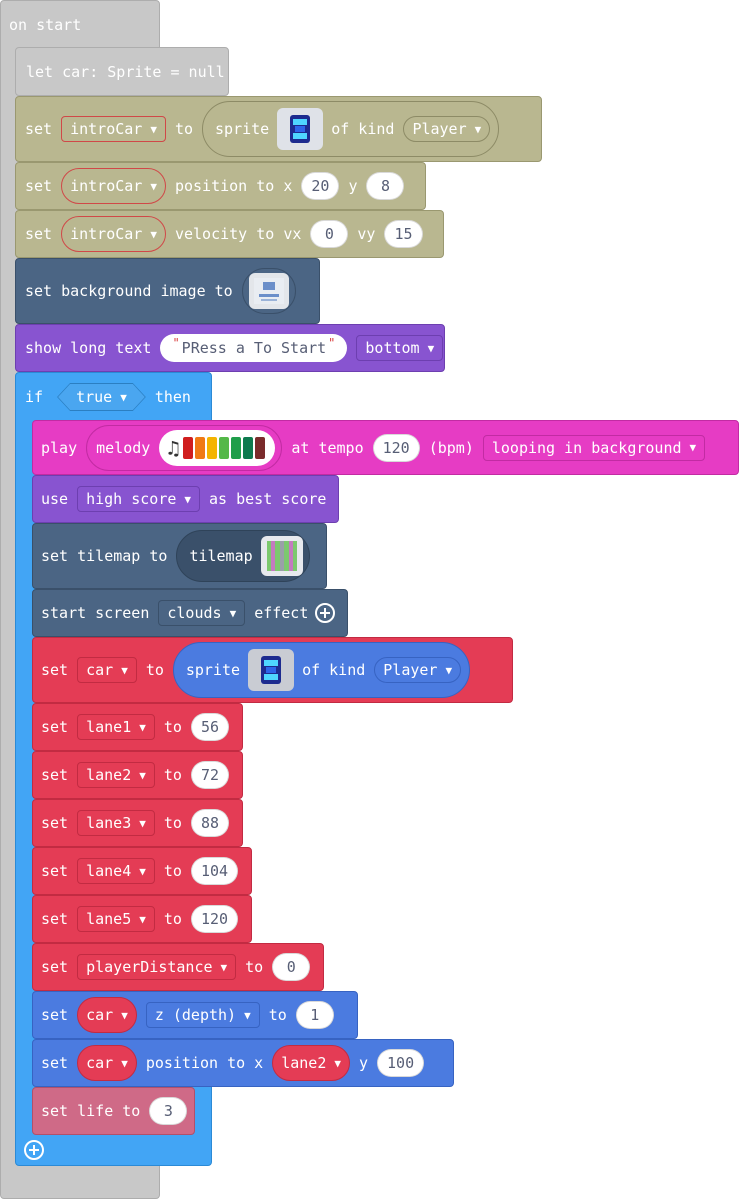  Describe the element at coordinates (447, 129) in the screenshot. I see `intro-kind-dropdown: Player ▼` at that location.